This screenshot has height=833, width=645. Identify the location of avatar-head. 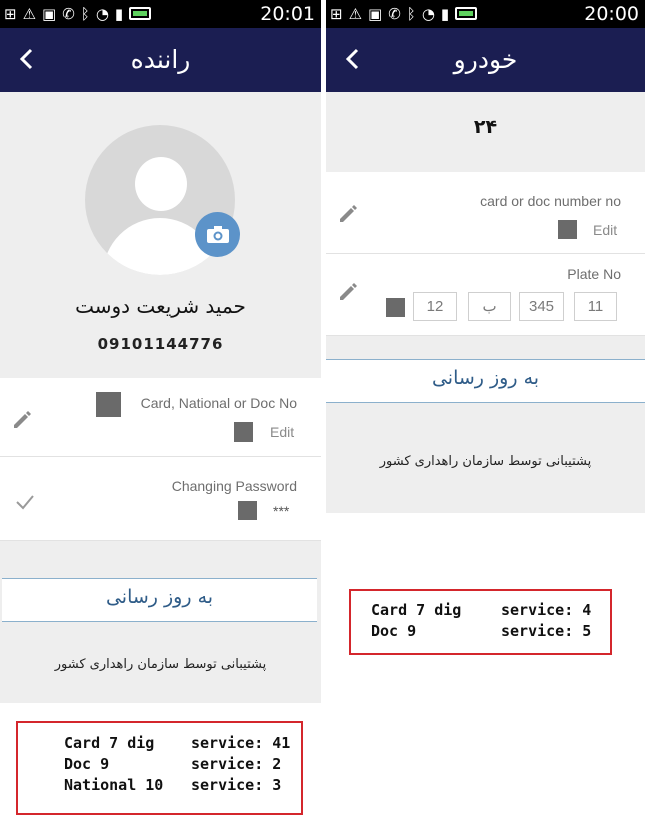
(161, 184).